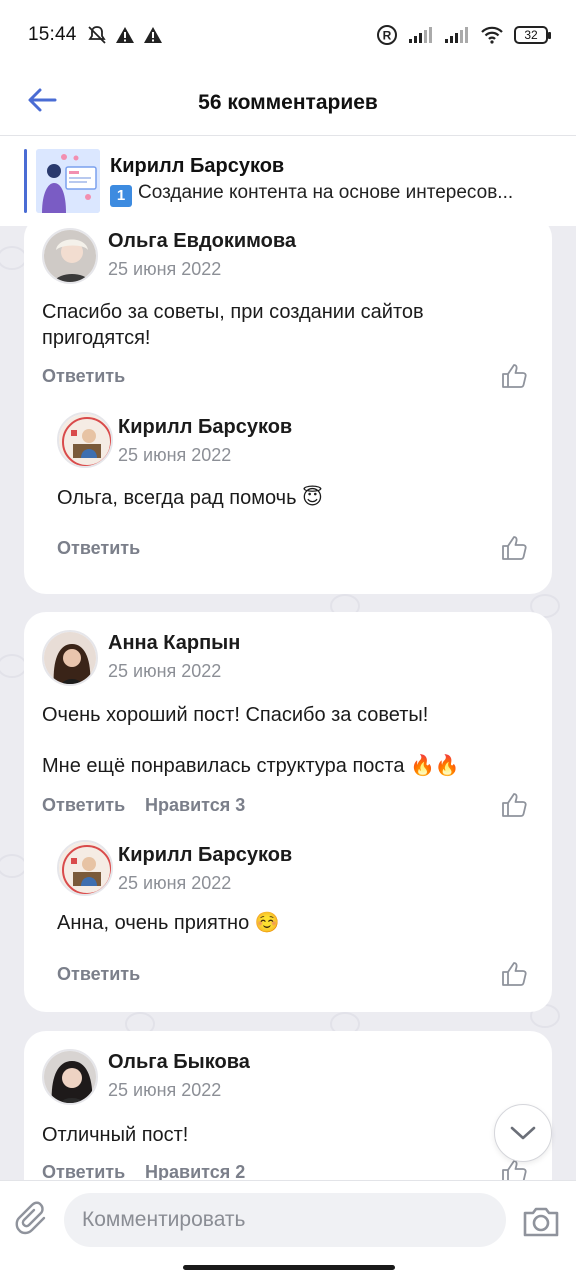 This screenshot has height=1280, width=576. I want to click on status-time: 15:44, so click(52, 34).